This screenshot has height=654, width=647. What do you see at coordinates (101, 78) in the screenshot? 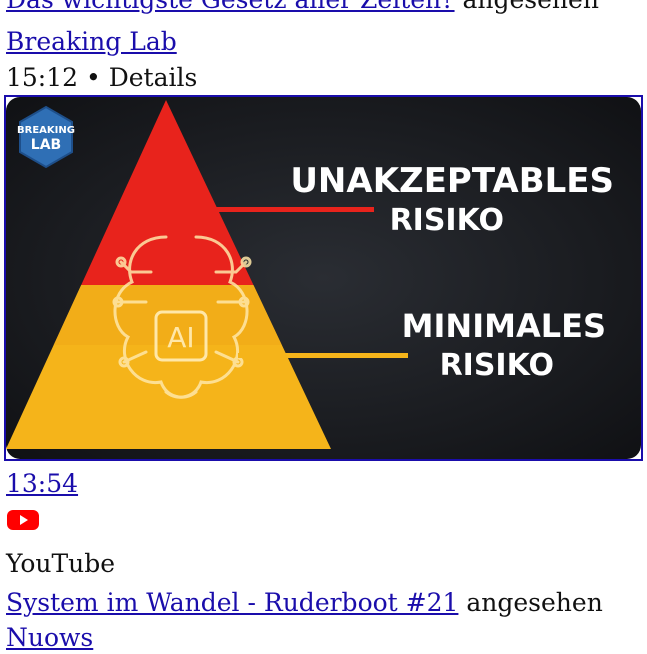
I see `time-details-line: 15:12 • Details` at bounding box center [101, 78].